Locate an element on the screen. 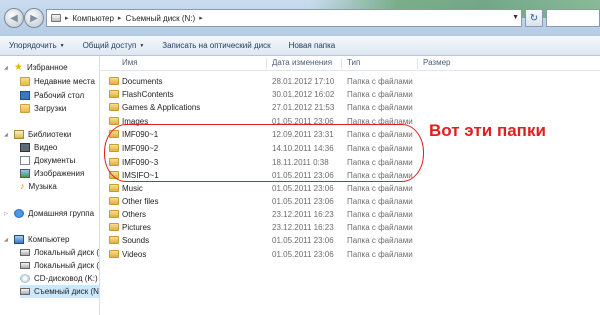 The width and height of the screenshot is (600, 315). file-row: Others 23.12.2011 16:23 Папка с файлами is located at coordinates (350, 214).